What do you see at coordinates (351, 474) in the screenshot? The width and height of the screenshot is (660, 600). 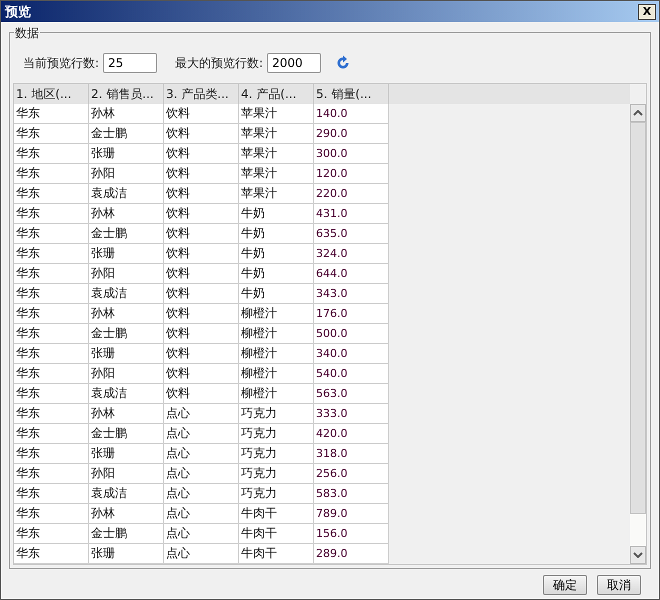 I see `table-cell: 256.0` at bounding box center [351, 474].